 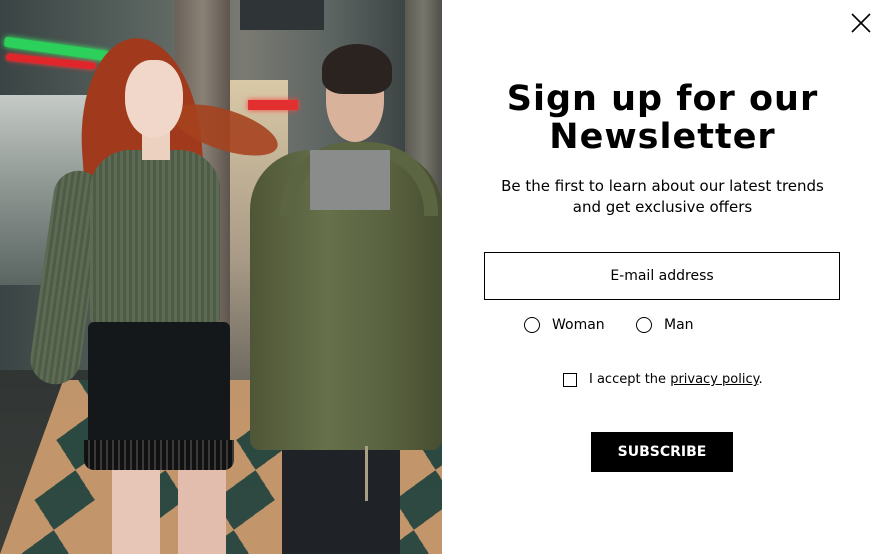 What do you see at coordinates (570, 379) in the screenshot?
I see `privacy-checkbox` at bounding box center [570, 379].